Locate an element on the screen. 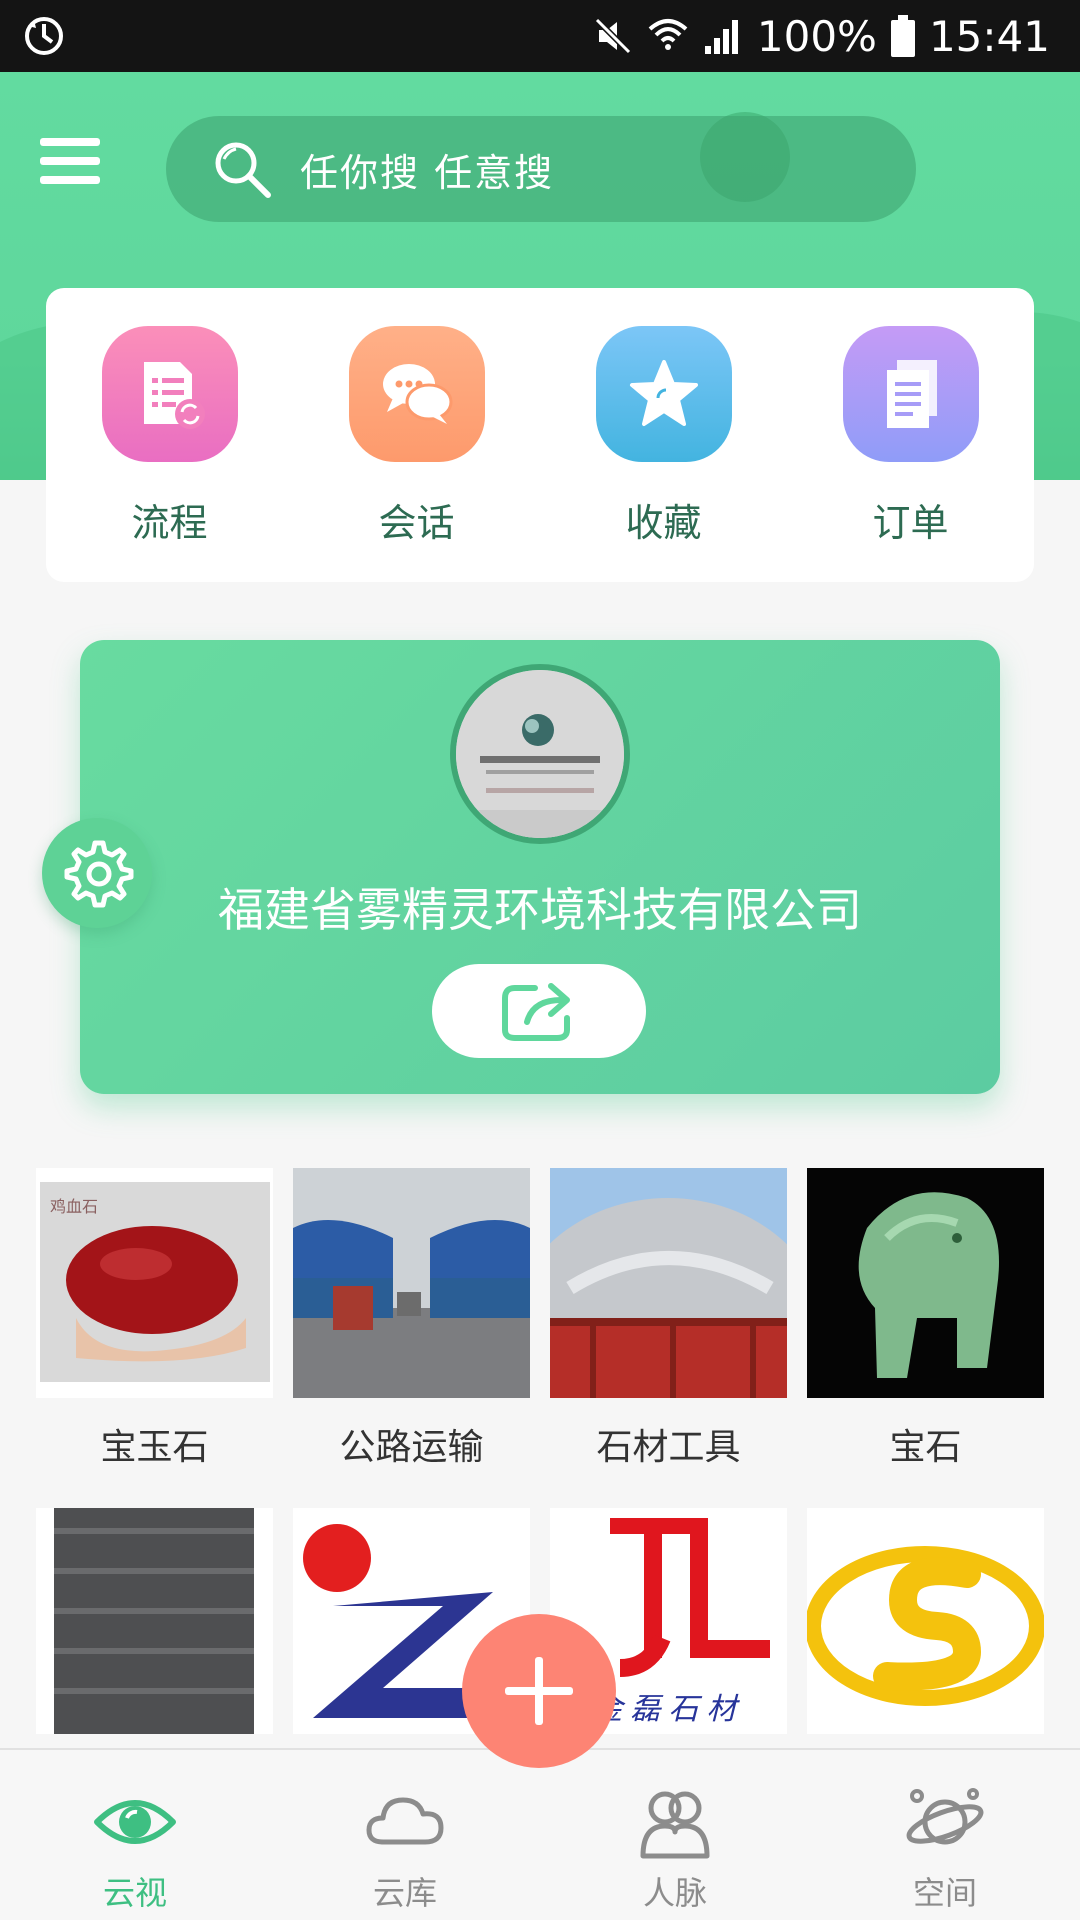 The width and height of the screenshot is (1080, 1920). sync-icon is located at coordinates (44, 36).